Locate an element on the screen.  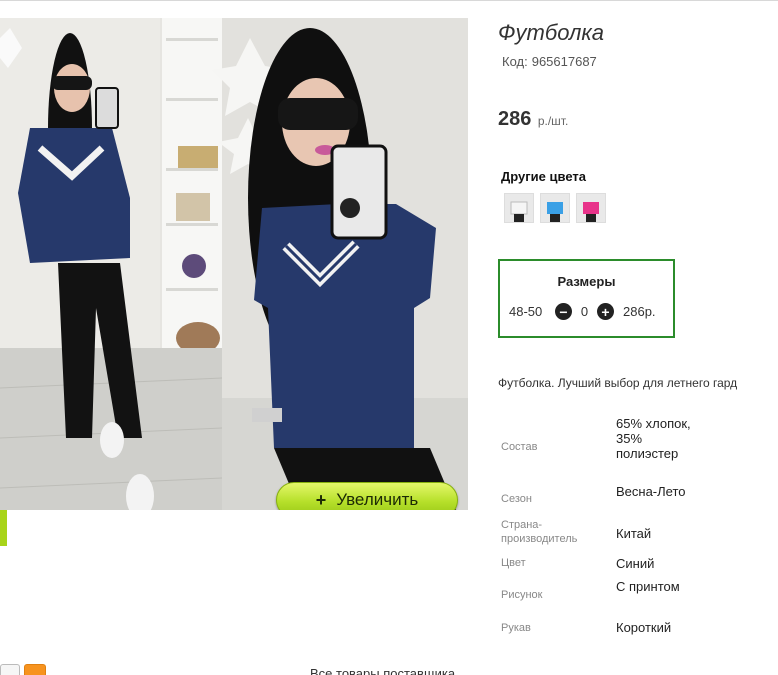
color-swatch-white is located at coordinates (519, 208).